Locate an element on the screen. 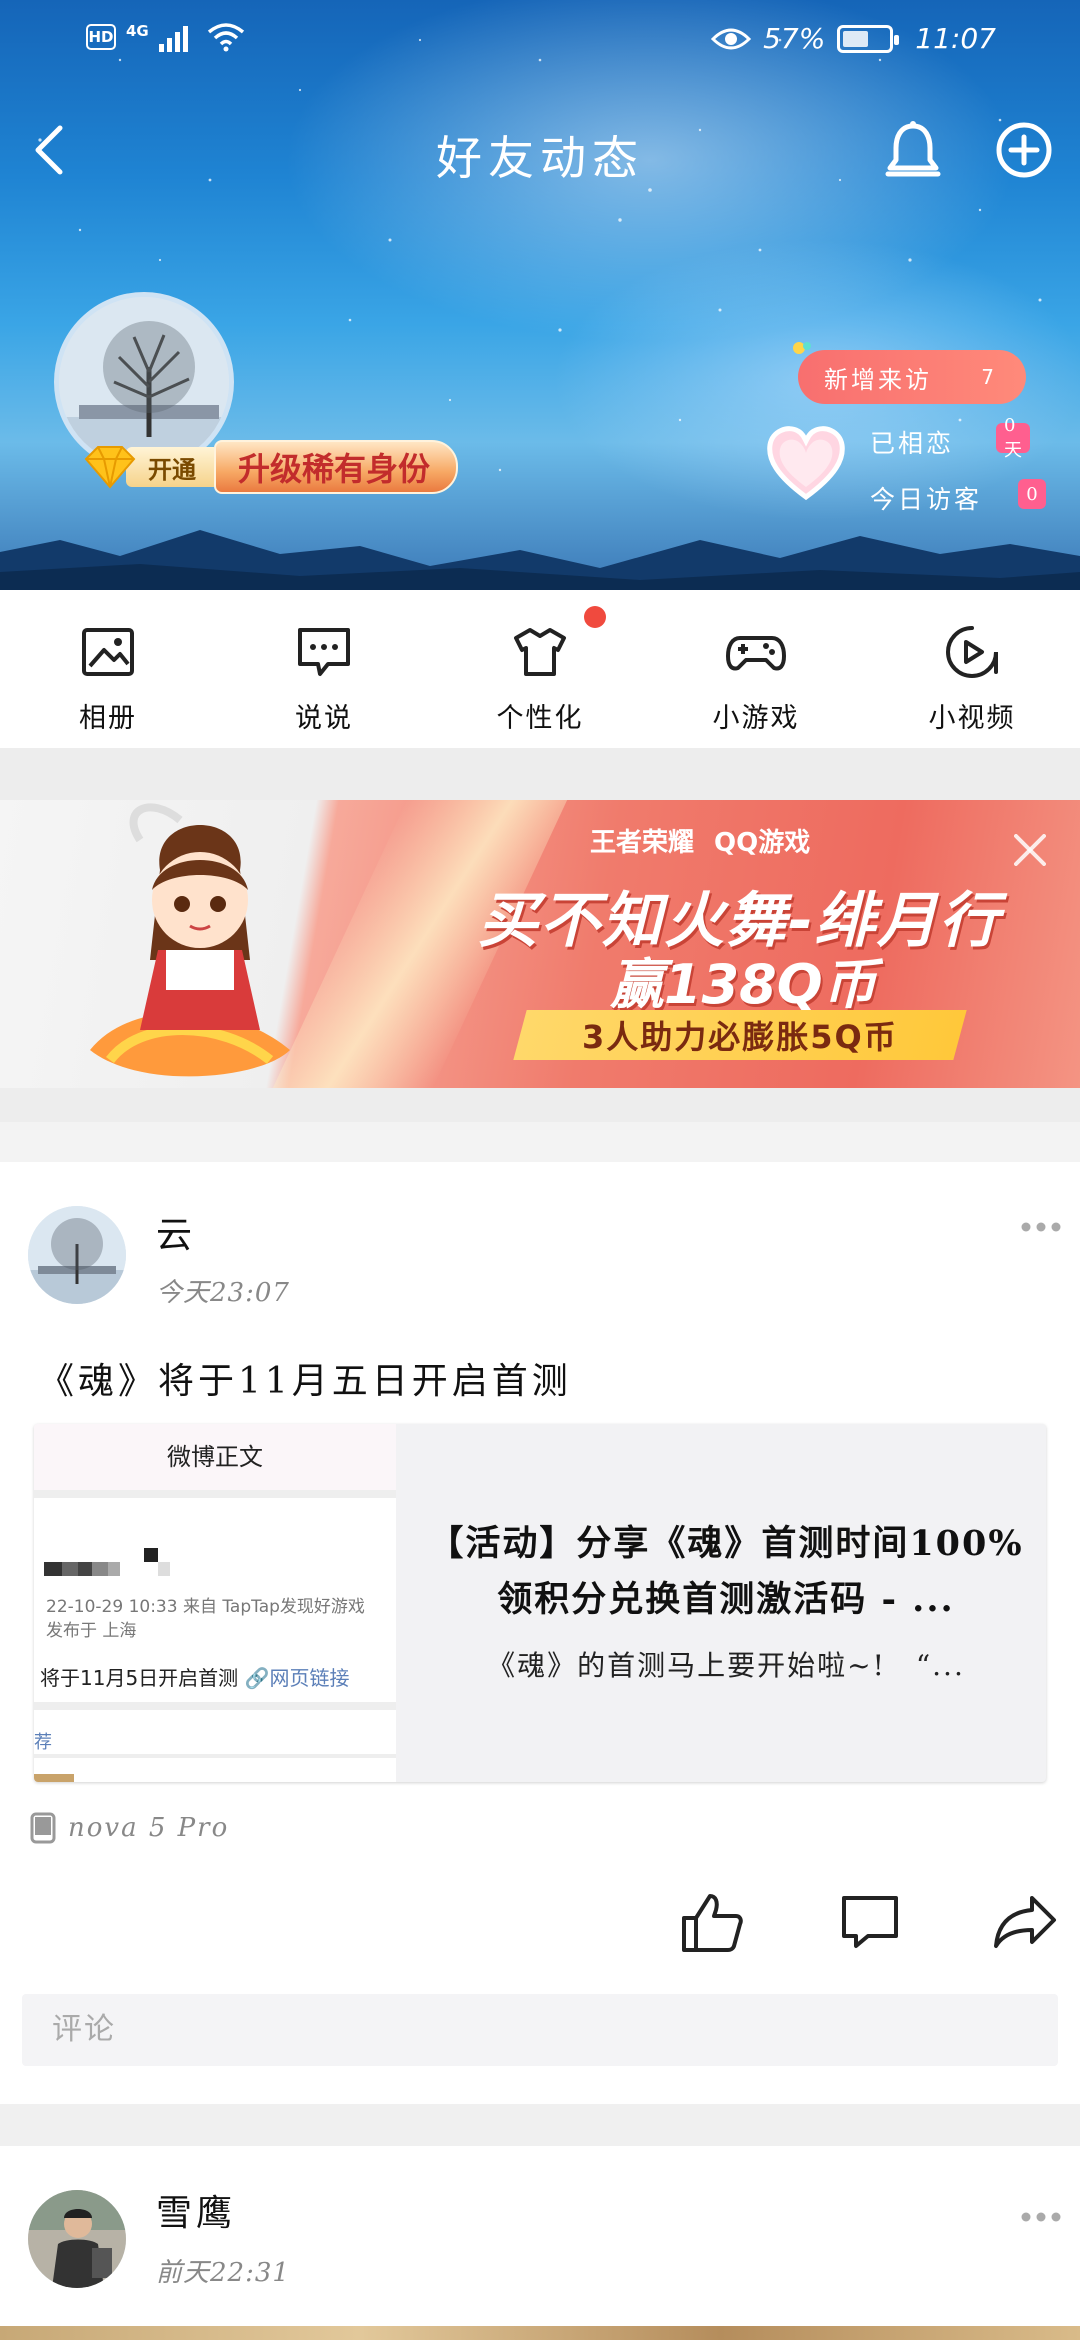 Image resolution: width=1080 pixels, height=2340 pixels. heart-icon is located at coordinates (806, 463).